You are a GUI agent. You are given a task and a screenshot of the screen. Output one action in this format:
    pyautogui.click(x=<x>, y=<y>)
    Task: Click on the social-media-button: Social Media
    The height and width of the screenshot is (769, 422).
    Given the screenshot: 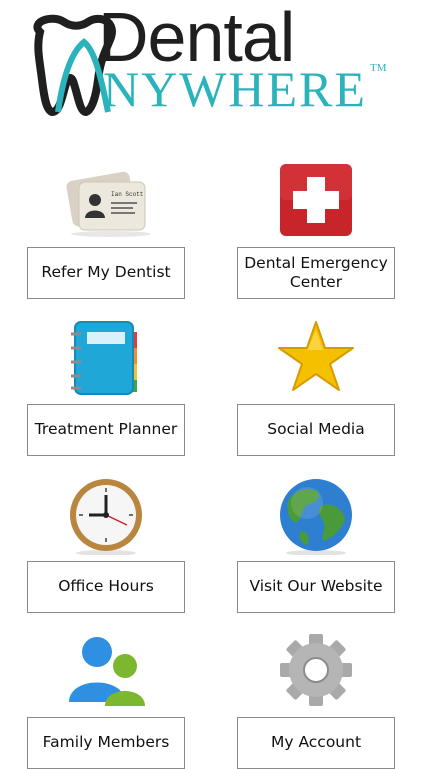 What is the action you would take?
    pyautogui.click(x=316, y=430)
    